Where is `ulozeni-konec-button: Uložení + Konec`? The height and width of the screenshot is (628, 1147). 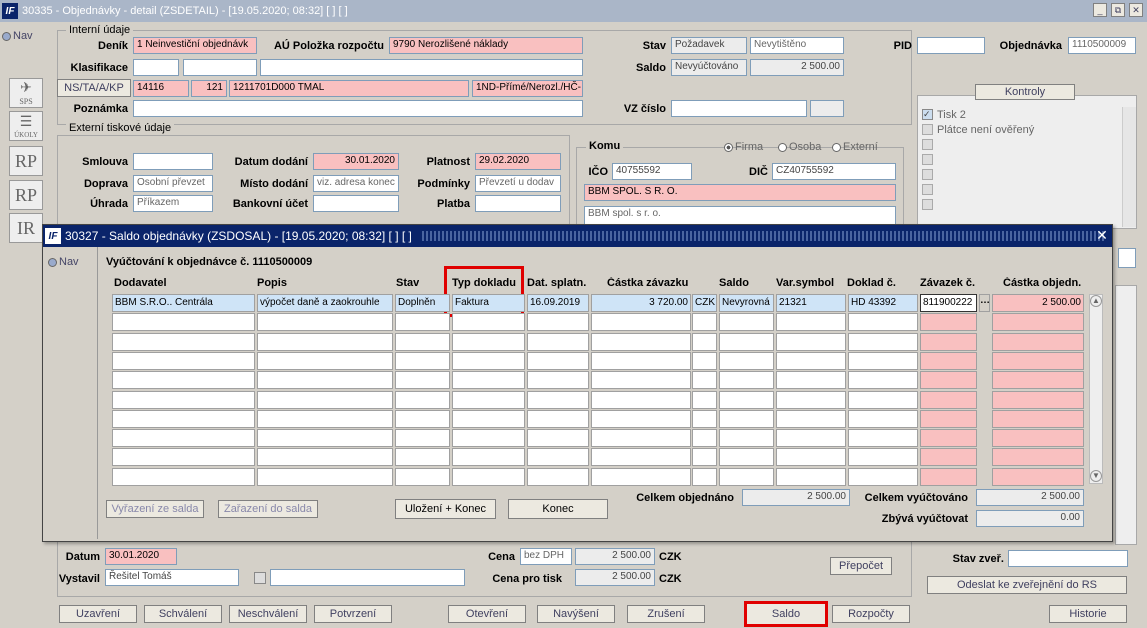 ulozeni-konec-button: Uložení + Konec is located at coordinates (445, 509).